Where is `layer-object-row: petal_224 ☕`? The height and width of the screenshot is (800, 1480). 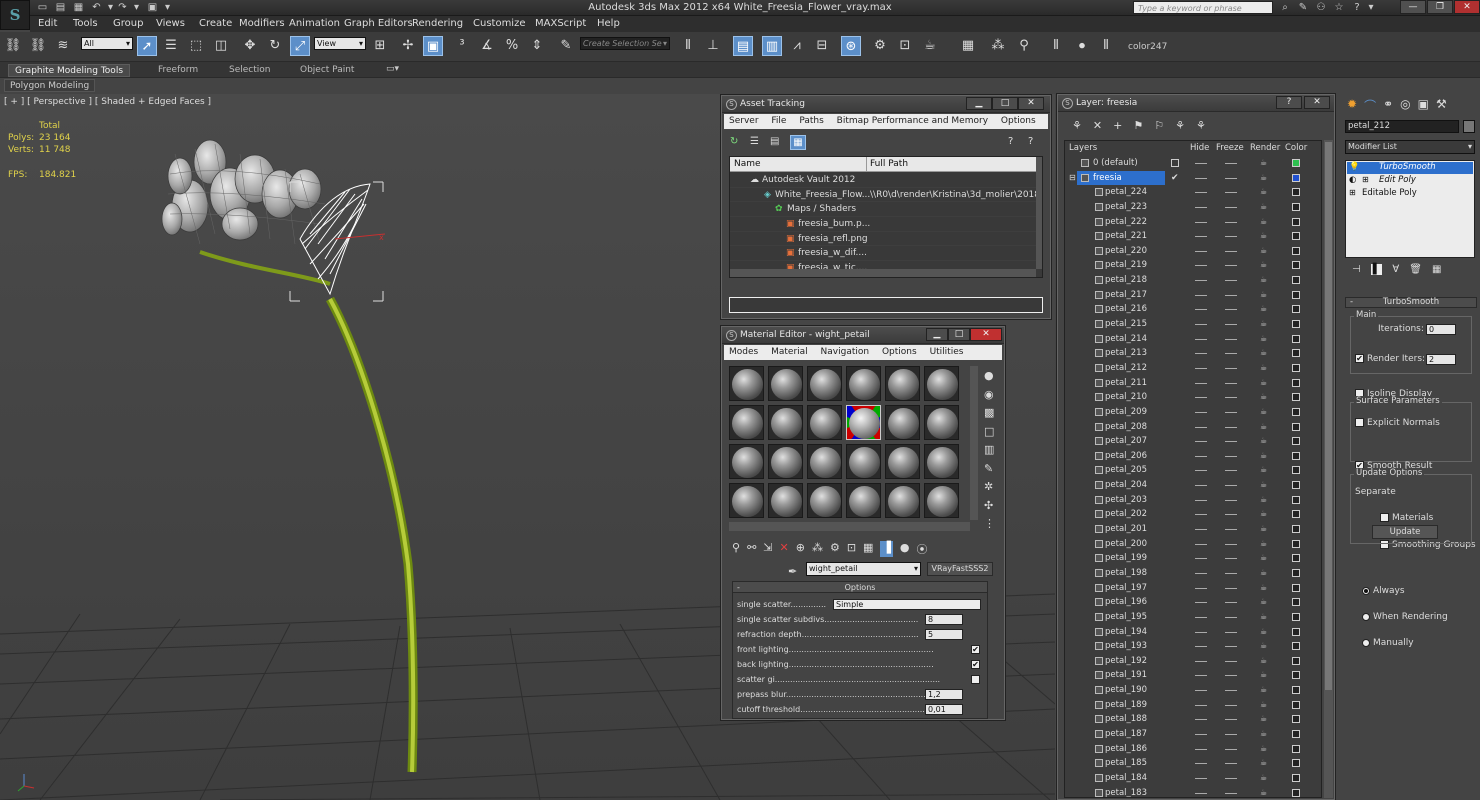 layer-object-row: petal_224 ☕ is located at coordinates (1190, 192).